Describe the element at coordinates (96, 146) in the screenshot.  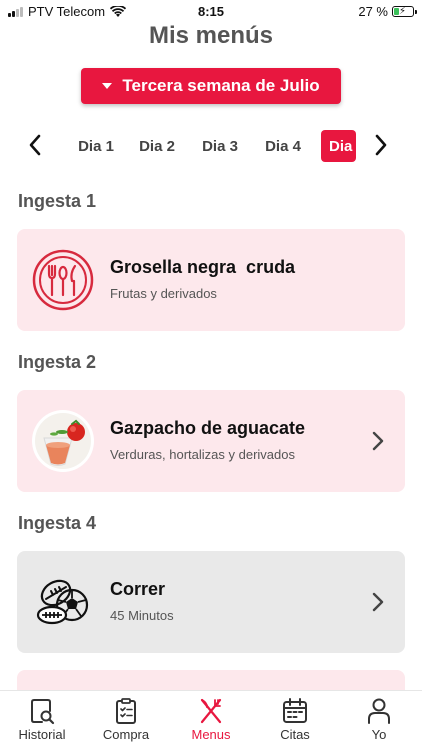
I see `tab-dia-1: Dia 1` at that location.